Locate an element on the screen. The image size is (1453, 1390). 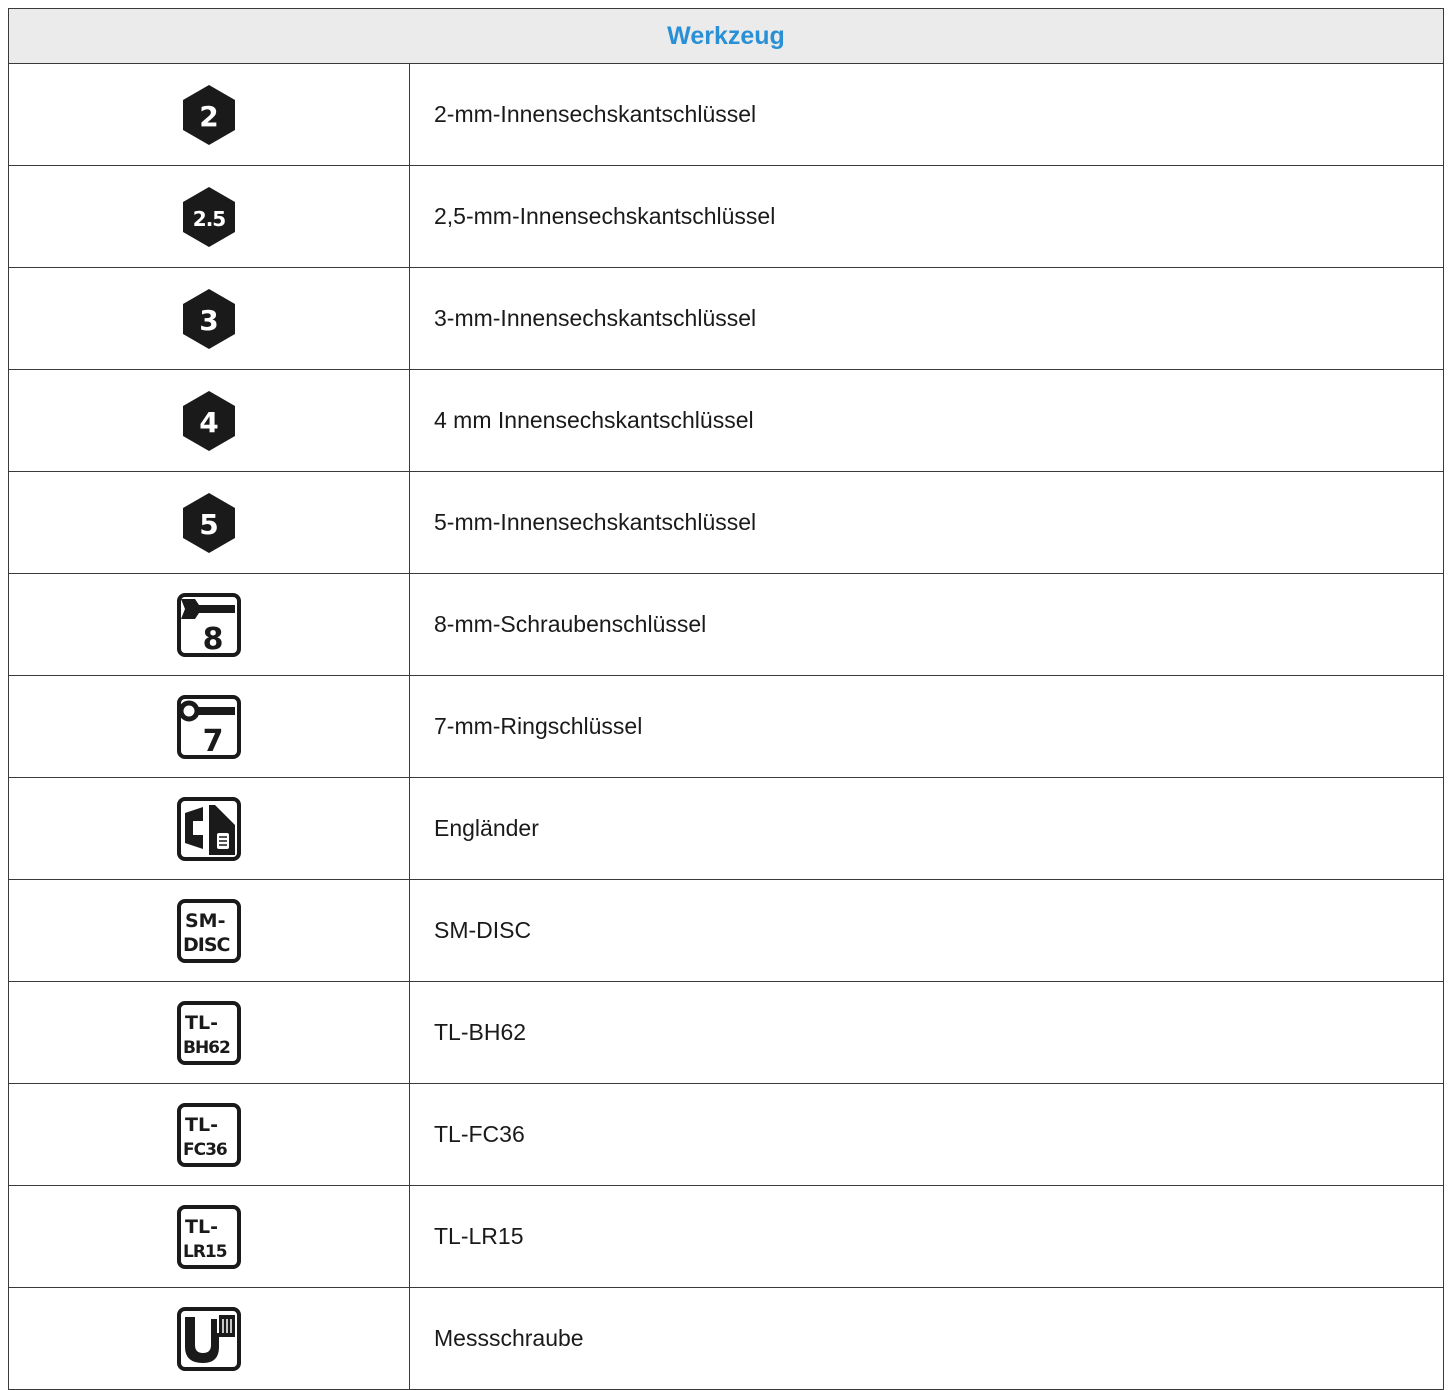
table-row: 7 7-mm-Ringschlüssel is located at coordinates (726, 726).